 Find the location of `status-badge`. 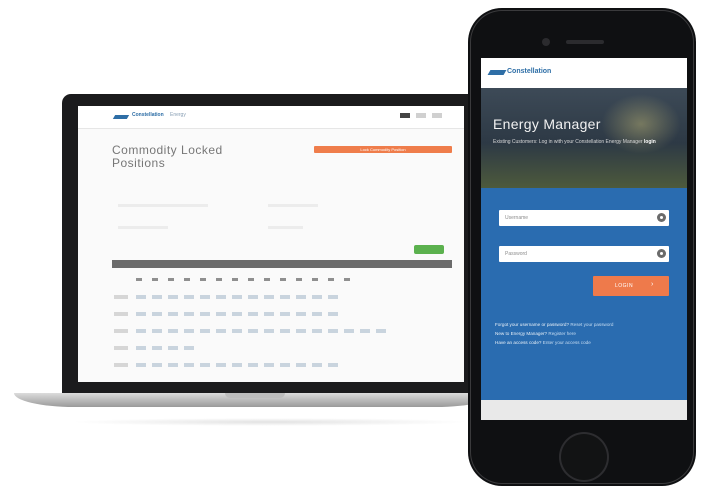

status-badge is located at coordinates (429, 249).